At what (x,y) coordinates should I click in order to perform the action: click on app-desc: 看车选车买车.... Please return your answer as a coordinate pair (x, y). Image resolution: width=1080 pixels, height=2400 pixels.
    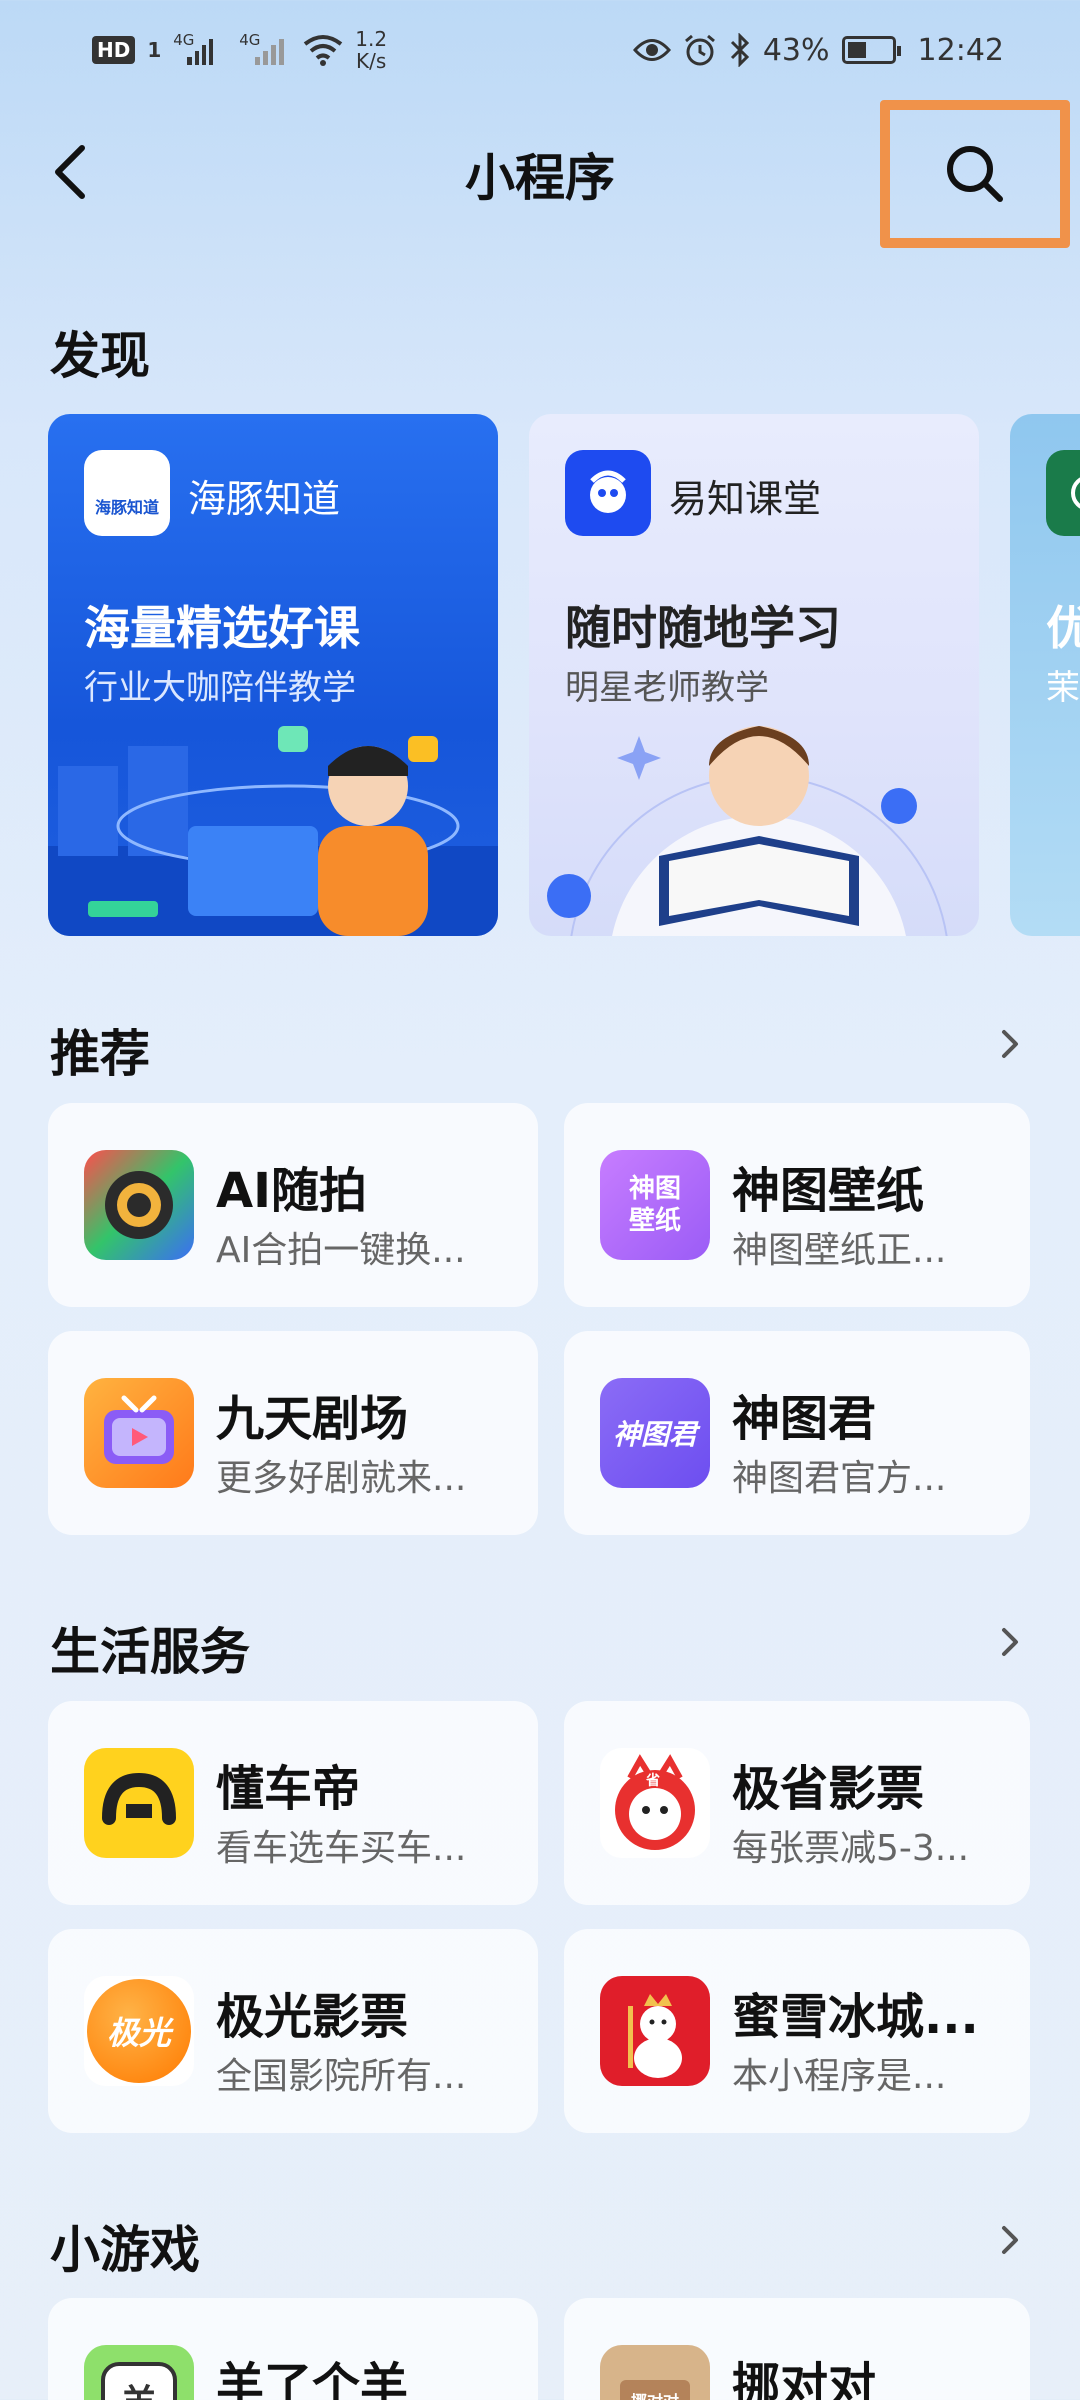
    Looking at the image, I should click on (341, 1848).